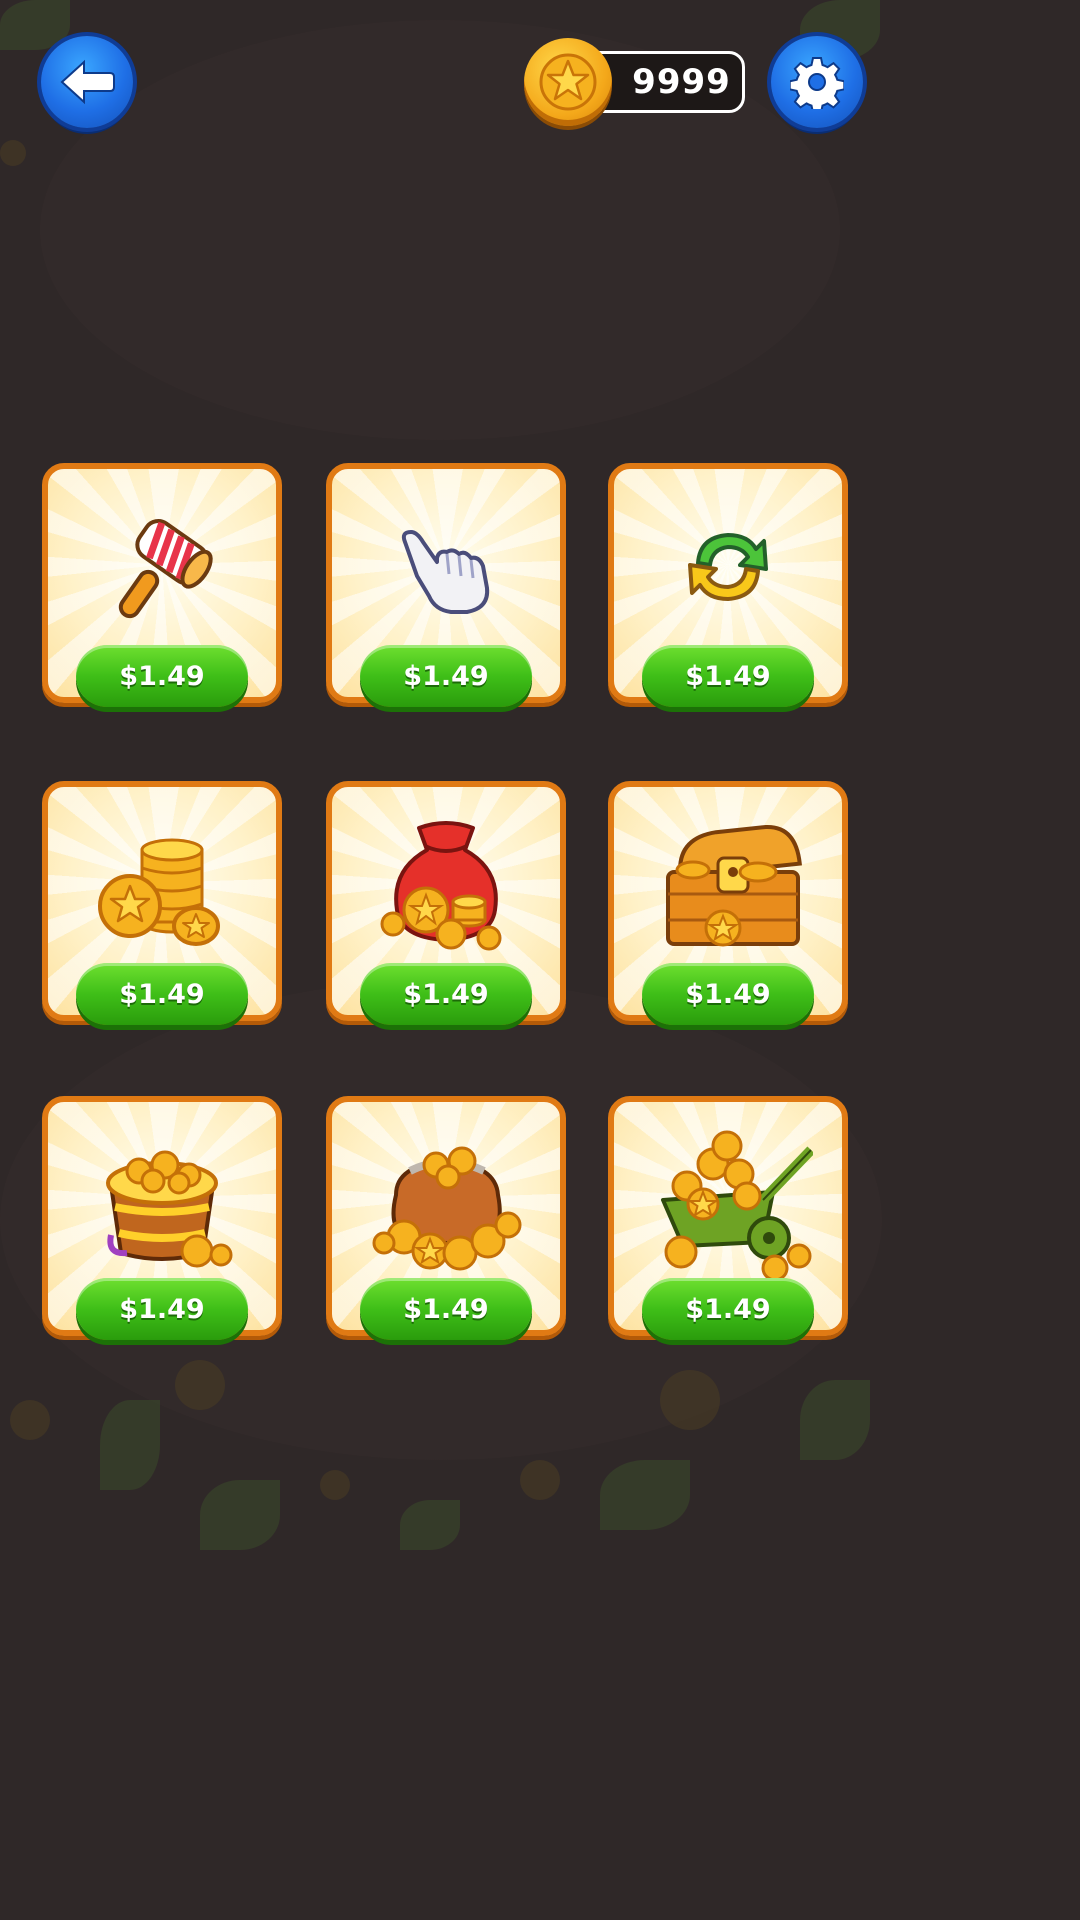  Describe the element at coordinates (447, 1208) in the screenshot. I see `coin-bag-icon` at that location.